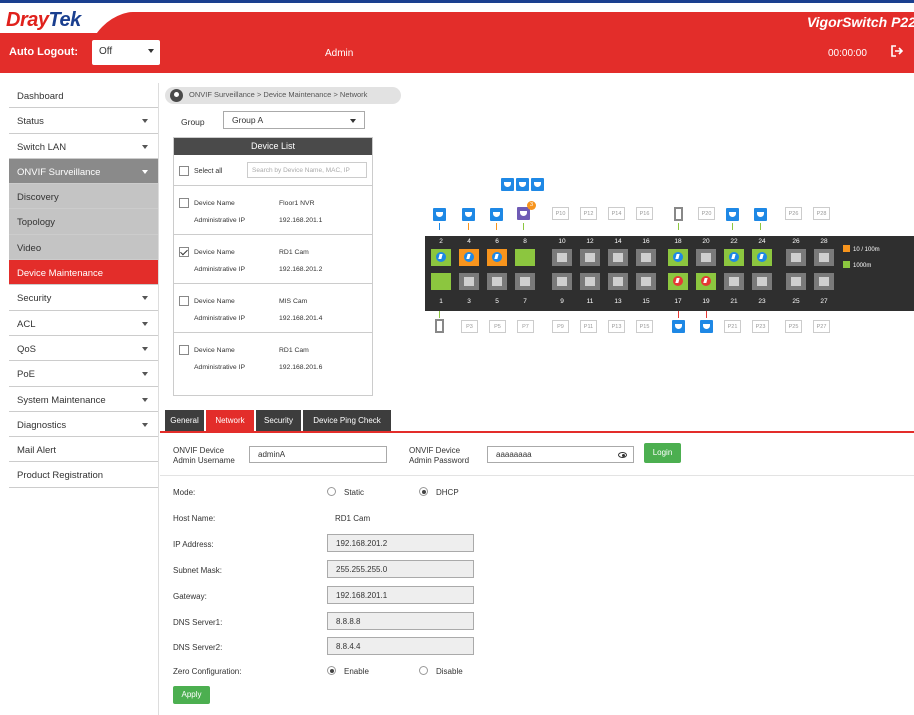 Image resolution: width=914 pixels, height=715 pixels. I want to click on sidebar-item-product-registration: Product Registration, so click(83, 475).